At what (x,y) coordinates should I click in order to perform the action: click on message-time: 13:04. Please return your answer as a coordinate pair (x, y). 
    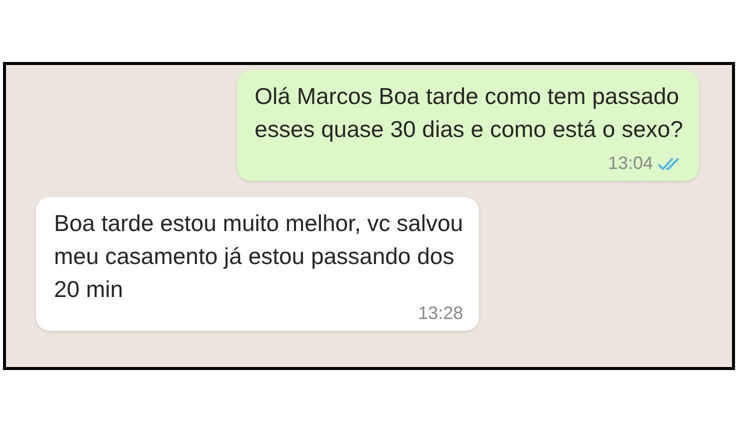
    Looking at the image, I should click on (630, 163).